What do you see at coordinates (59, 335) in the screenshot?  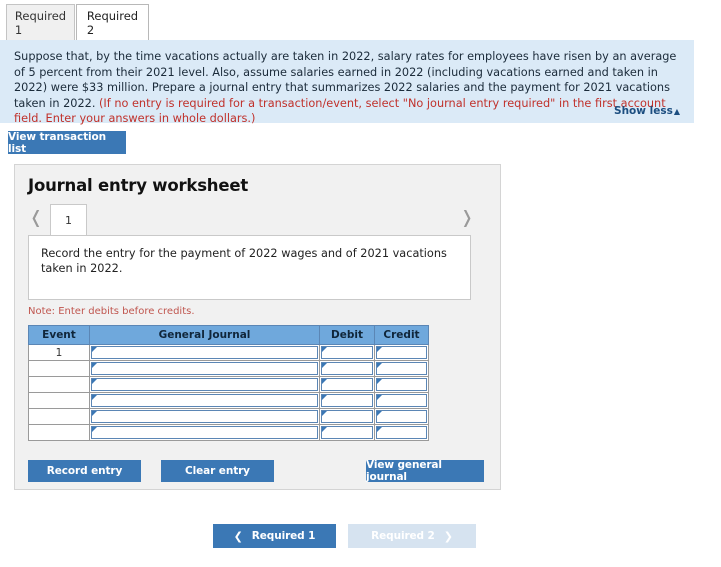 I see `column-header-event: Event` at bounding box center [59, 335].